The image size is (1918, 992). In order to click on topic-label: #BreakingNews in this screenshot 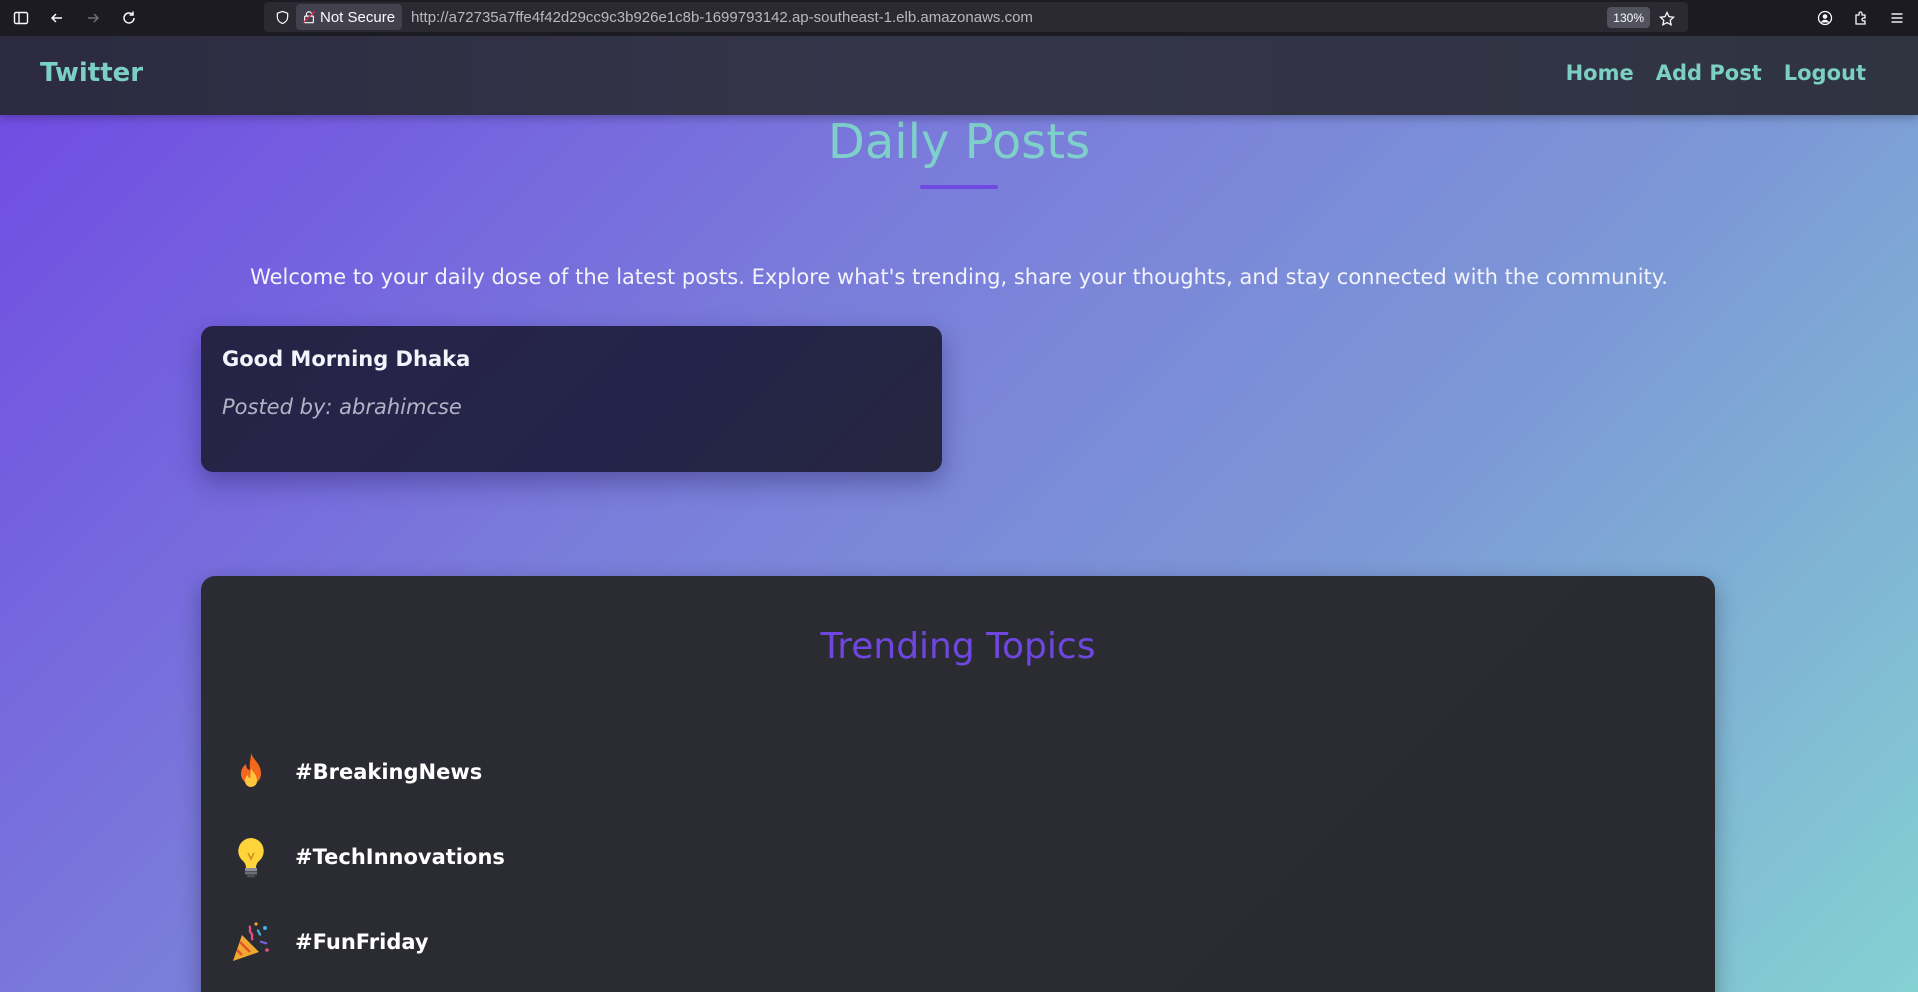, I will do `click(389, 772)`.